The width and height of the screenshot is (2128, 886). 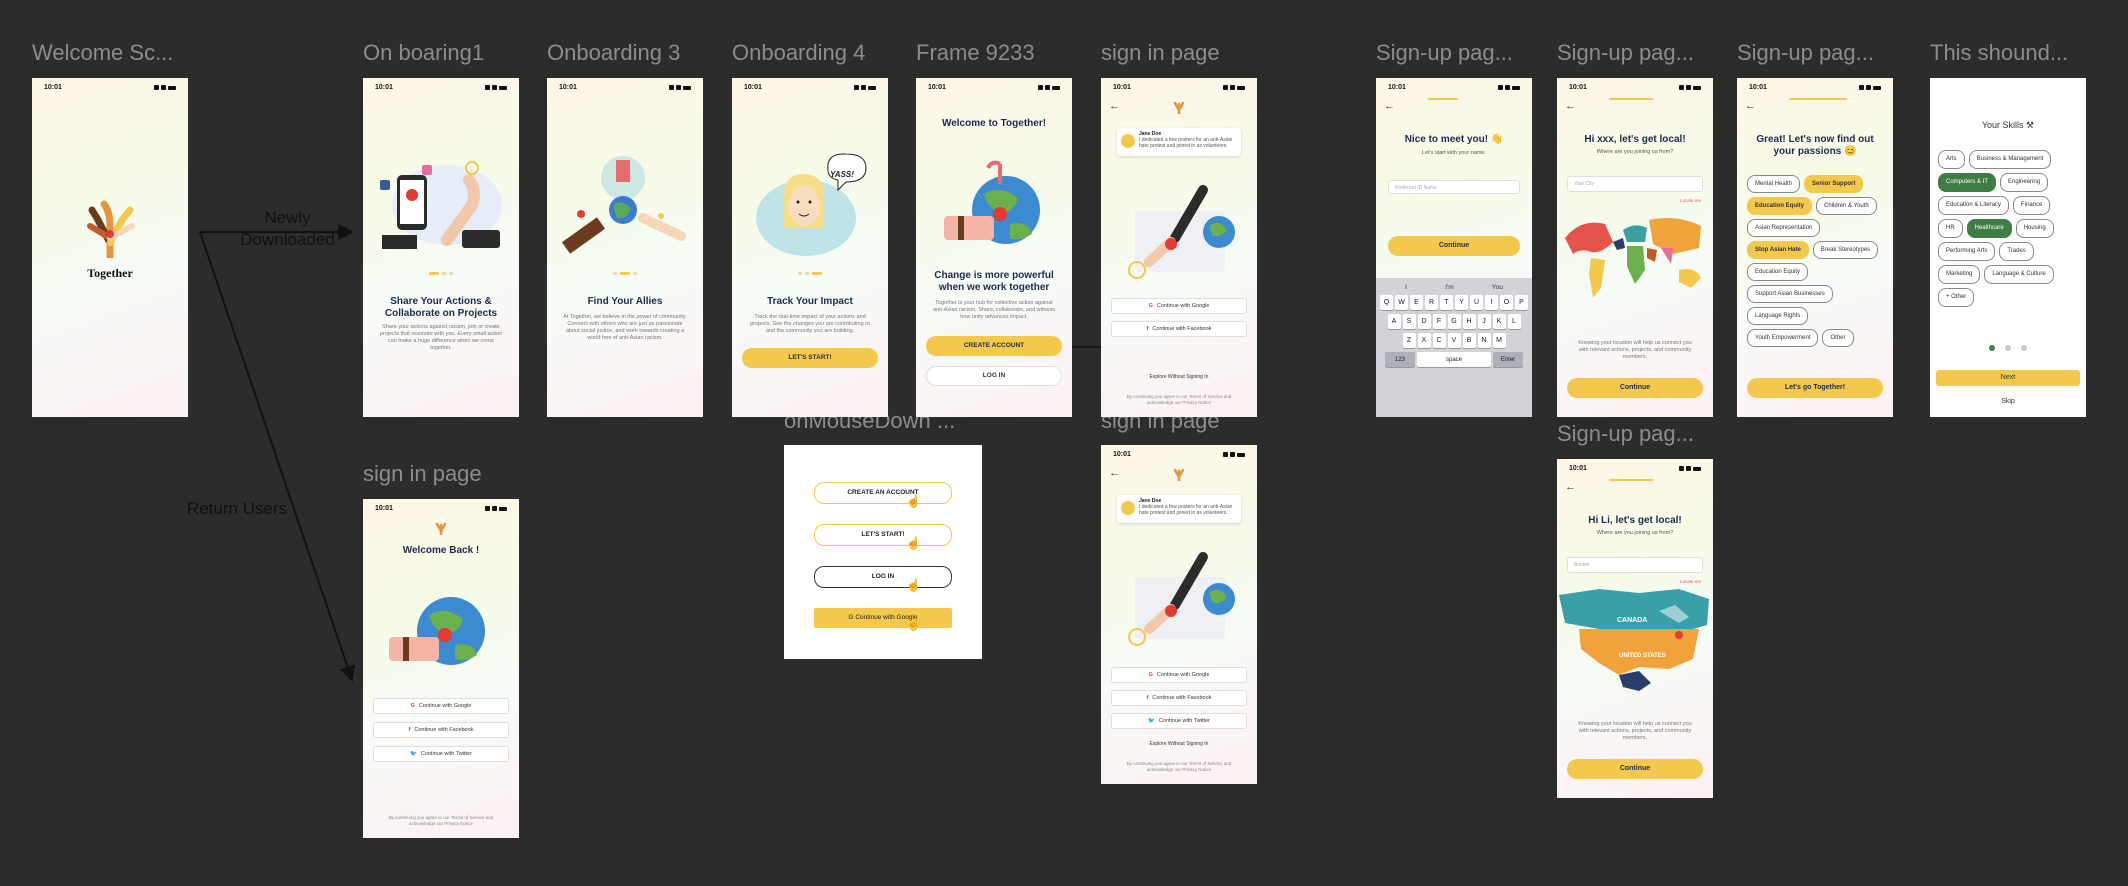 What do you see at coordinates (1521, 302) in the screenshot?
I see `keyboard-key: P` at bounding box center [1521, 302].